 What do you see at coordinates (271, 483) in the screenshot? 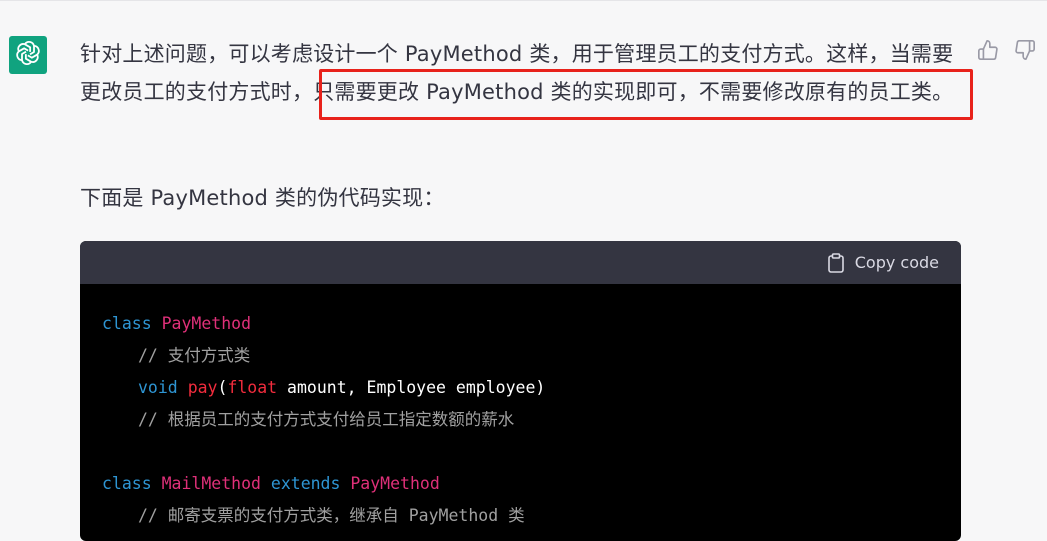
I see `code-line: class MailMethod extends PayMethod` at bounding box center [271, 483].